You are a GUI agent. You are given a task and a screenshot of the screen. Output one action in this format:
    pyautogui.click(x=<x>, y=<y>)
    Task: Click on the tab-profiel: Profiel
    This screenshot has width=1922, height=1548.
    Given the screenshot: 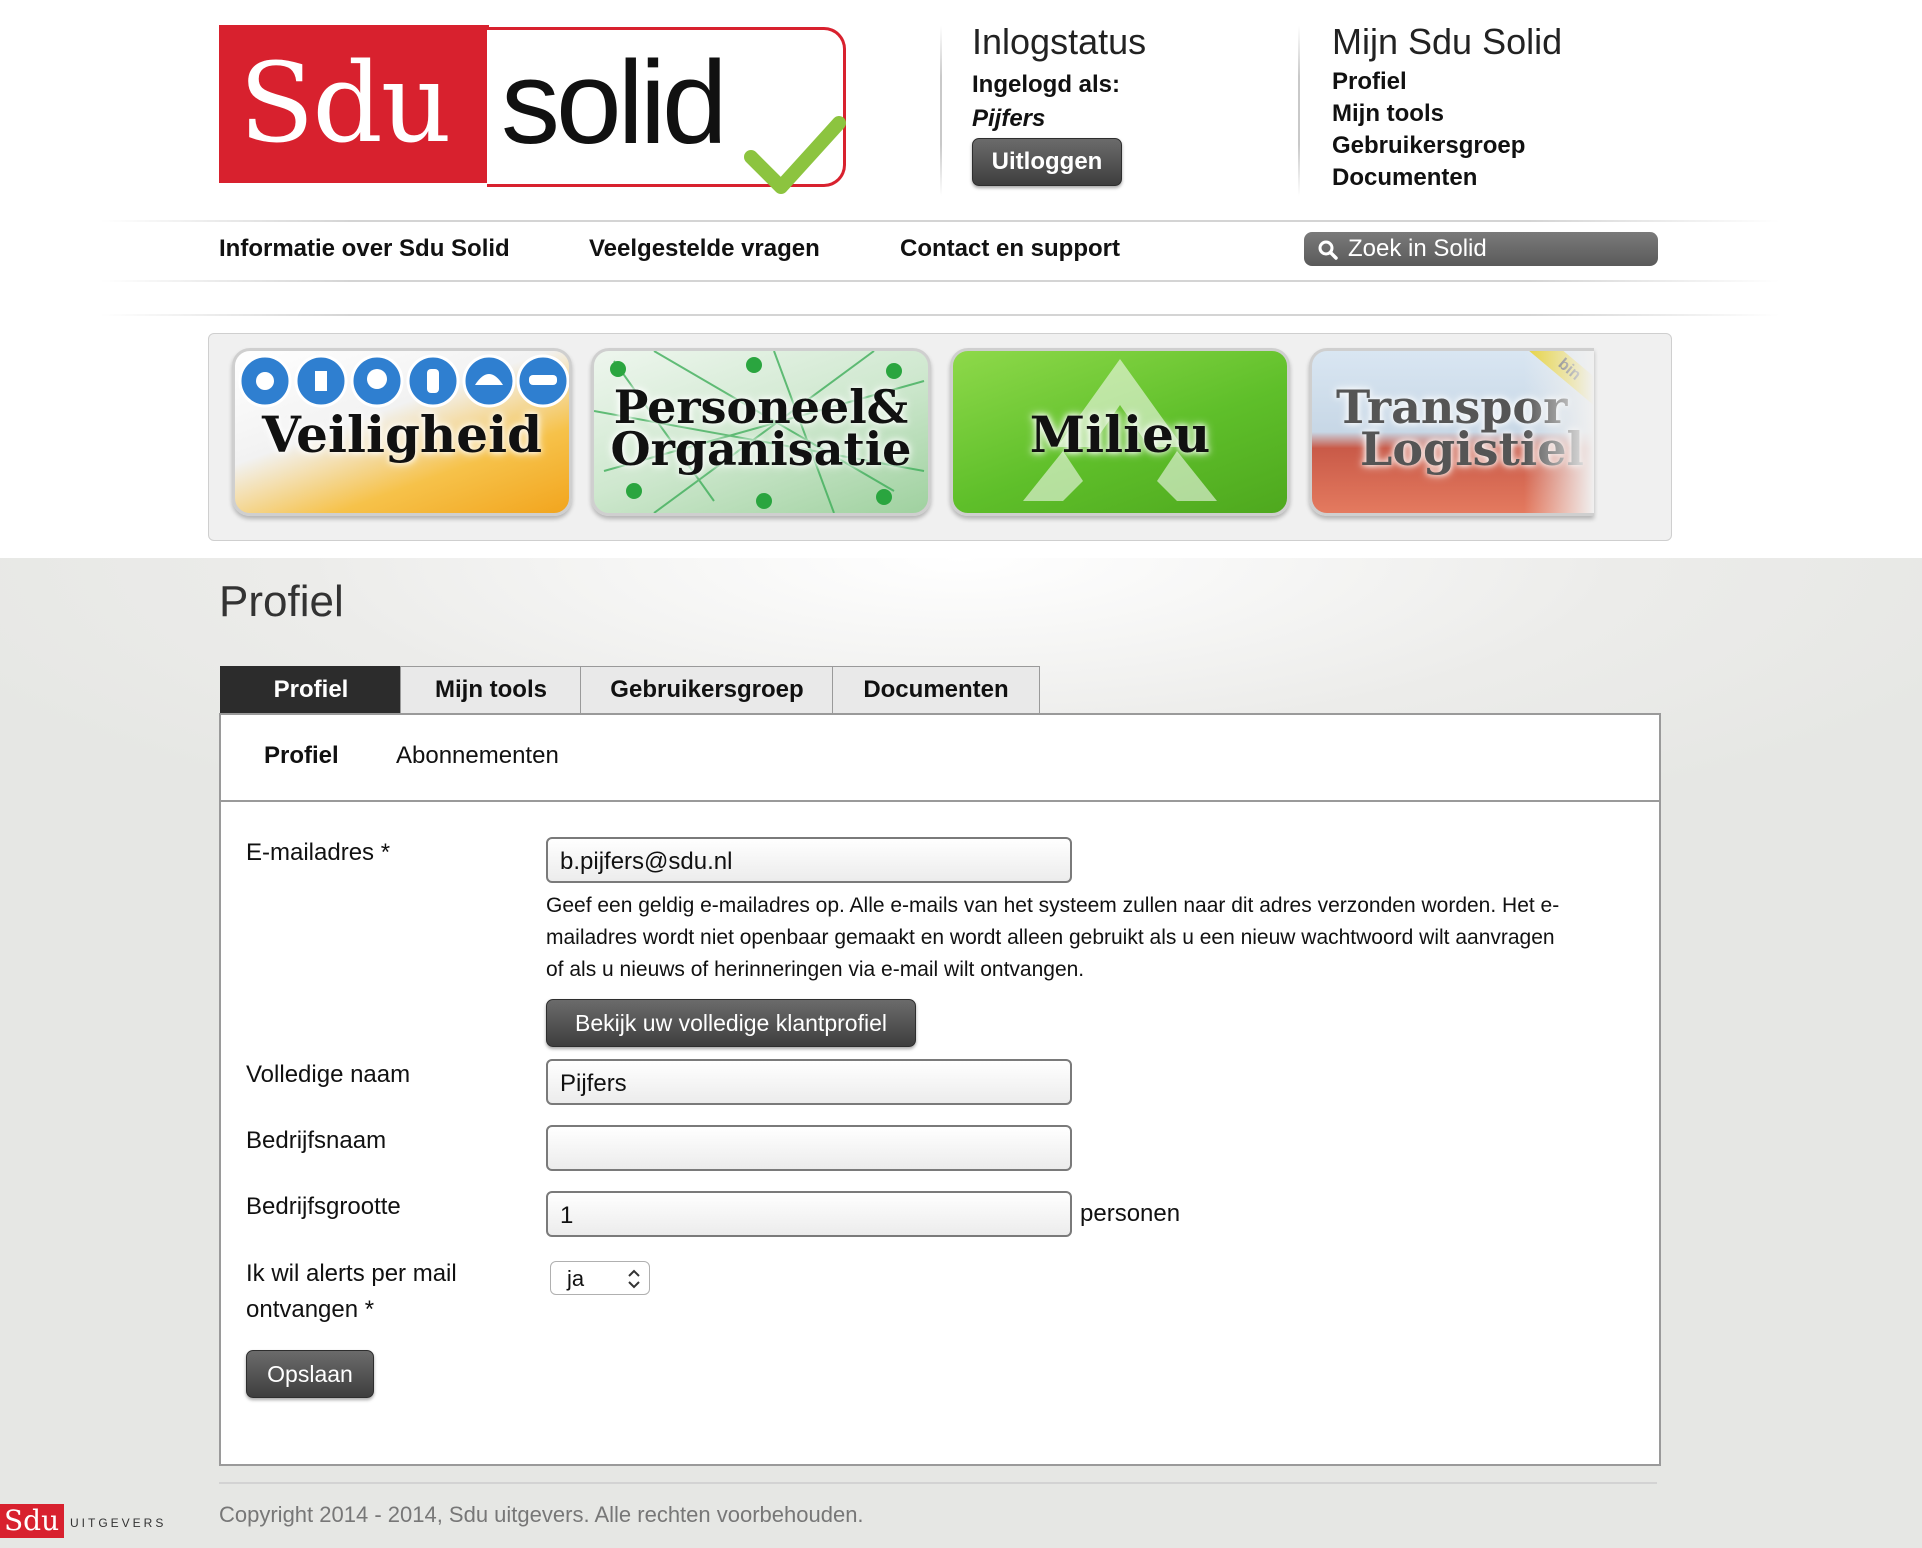 What is the action you would take?
    pyautogui.click(x=311, y=690)
    